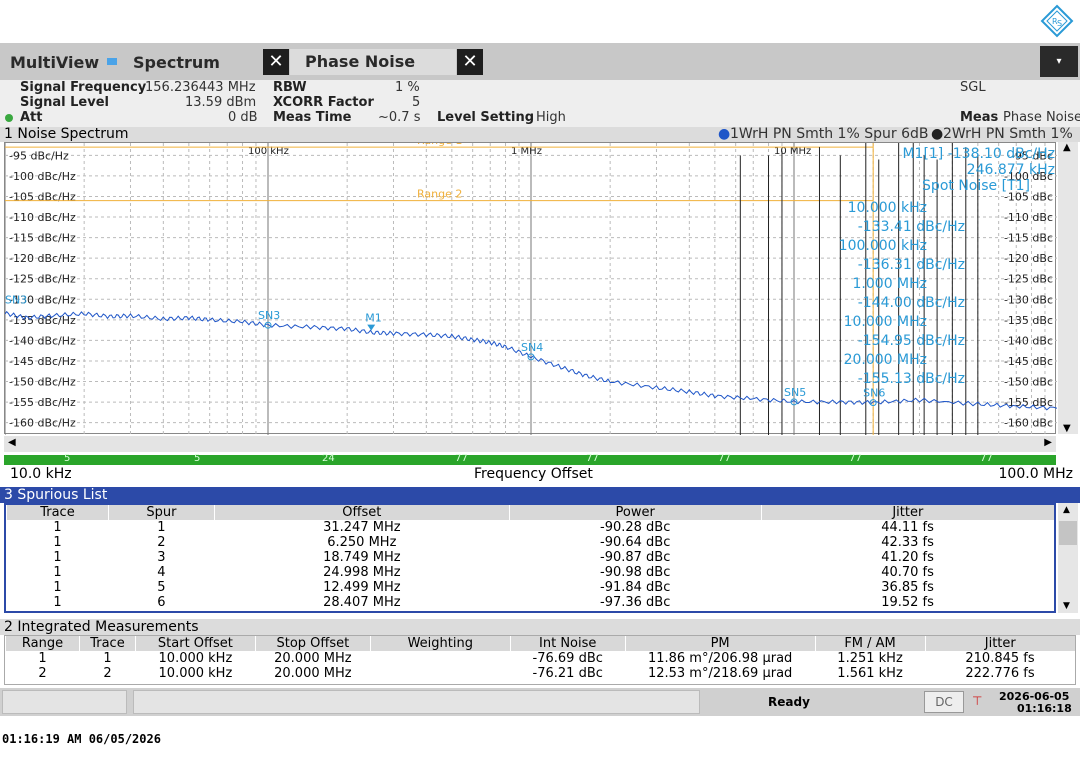  Describe the element at coordinates (1048, 442) in the screenshot. I see `scroll-right-icon: ▶` at that location.